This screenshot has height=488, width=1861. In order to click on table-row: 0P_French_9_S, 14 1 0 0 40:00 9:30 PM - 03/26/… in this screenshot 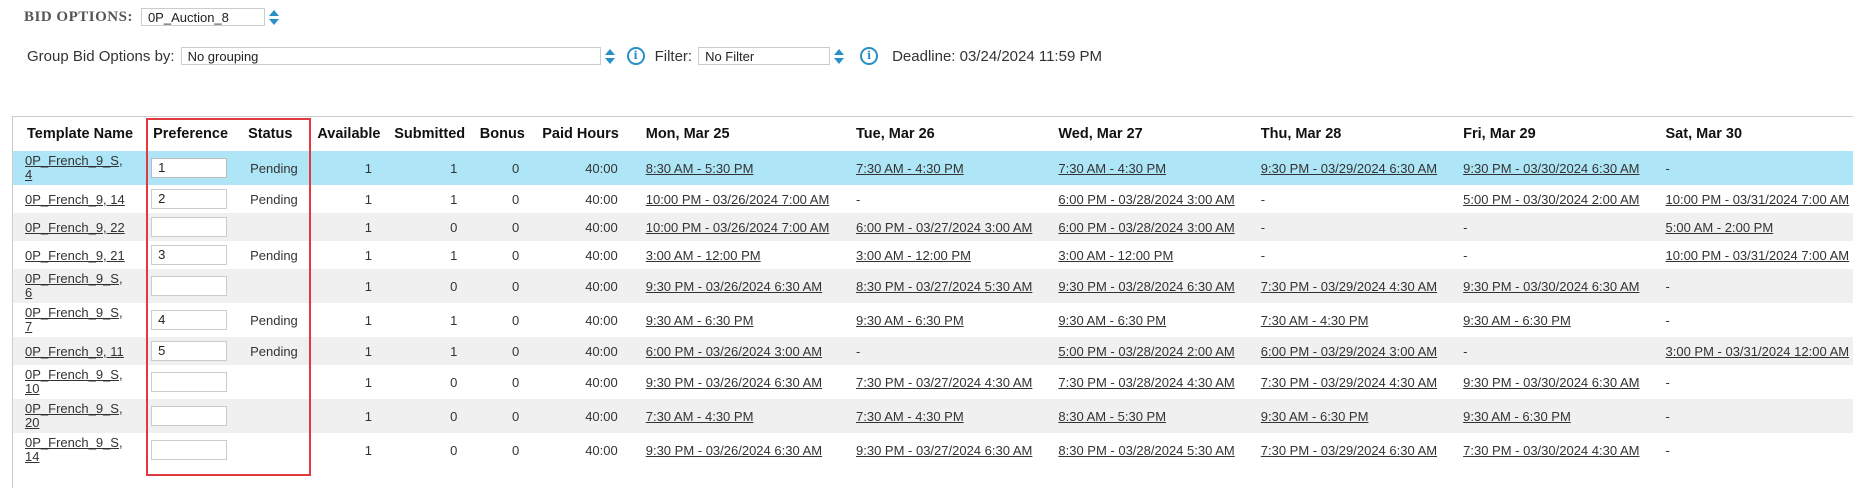, I will do `click(933, 450)`.